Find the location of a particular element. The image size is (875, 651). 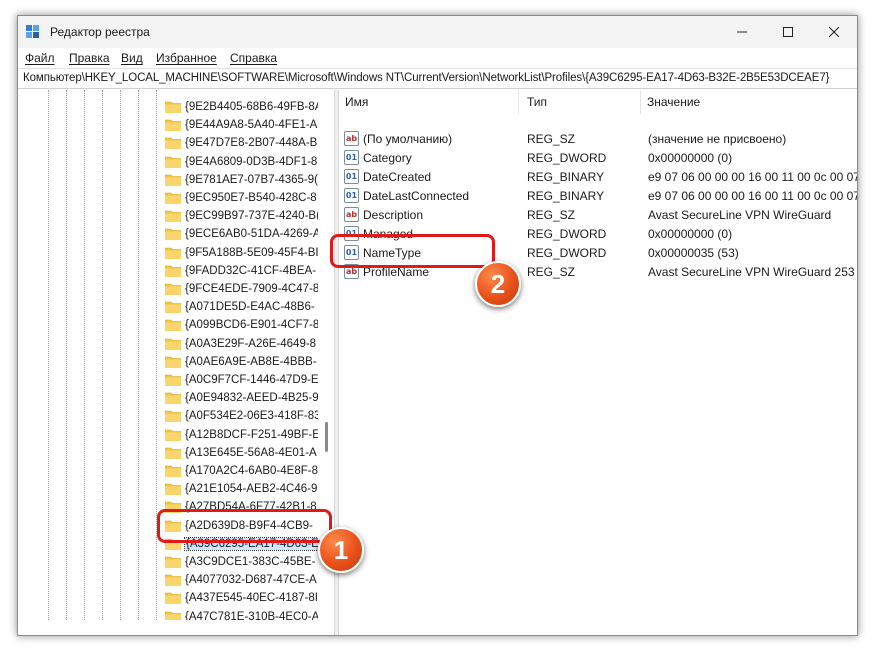

value-data: Avast SecureLine VPN WireGuard 253 is located at coordinates (751, 272).